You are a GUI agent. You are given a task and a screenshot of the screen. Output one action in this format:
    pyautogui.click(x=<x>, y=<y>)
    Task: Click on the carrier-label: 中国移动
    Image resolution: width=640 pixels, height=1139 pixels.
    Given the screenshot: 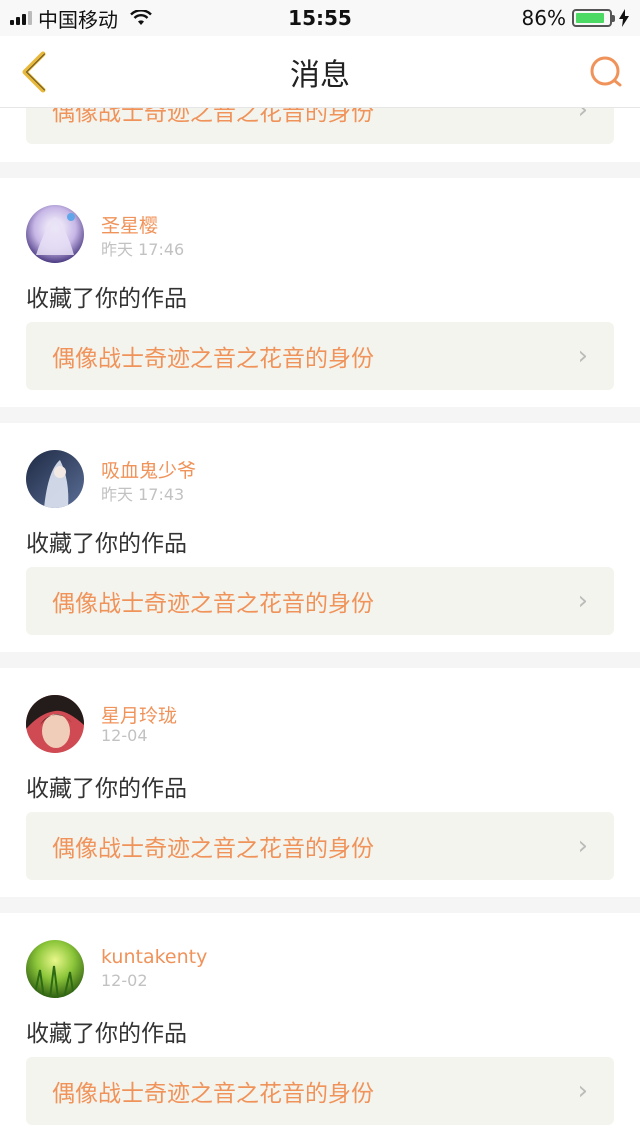 What is the action you would take?
    pyautogui.click(x=78, y=19)
    